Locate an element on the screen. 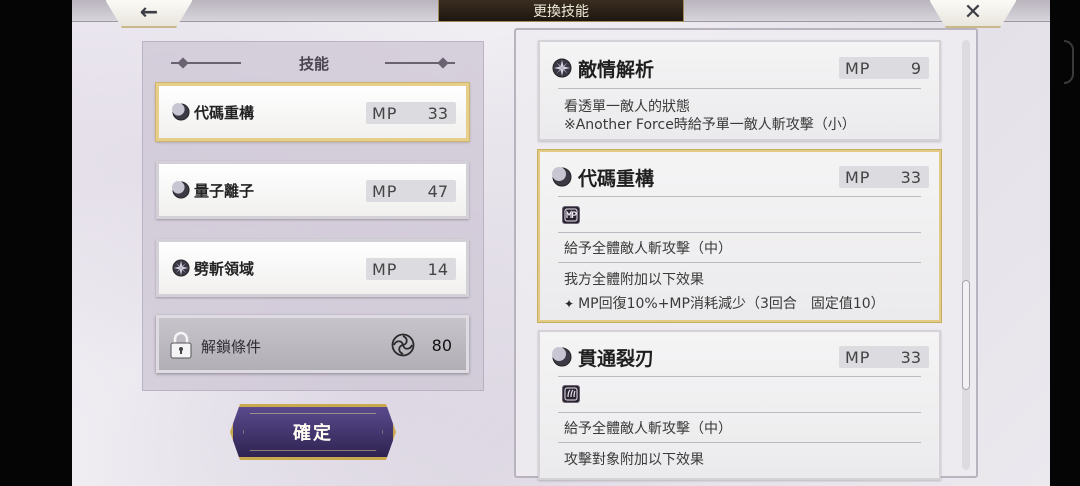 Image resolution: width=1080 pixels, height=486 pixels. scrollbar-track is located at coordinates (966, 255).